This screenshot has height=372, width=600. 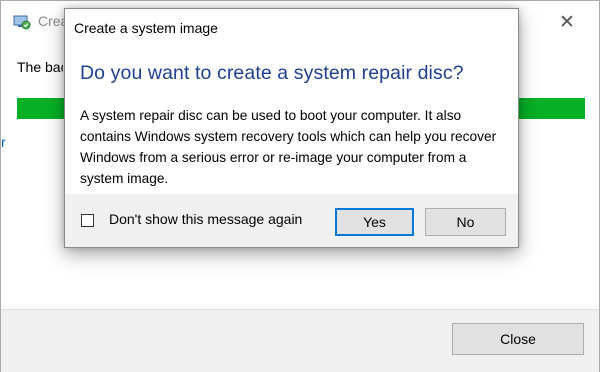 I want to click on dialog-title: Create a system image, so click(x=146, y=28).